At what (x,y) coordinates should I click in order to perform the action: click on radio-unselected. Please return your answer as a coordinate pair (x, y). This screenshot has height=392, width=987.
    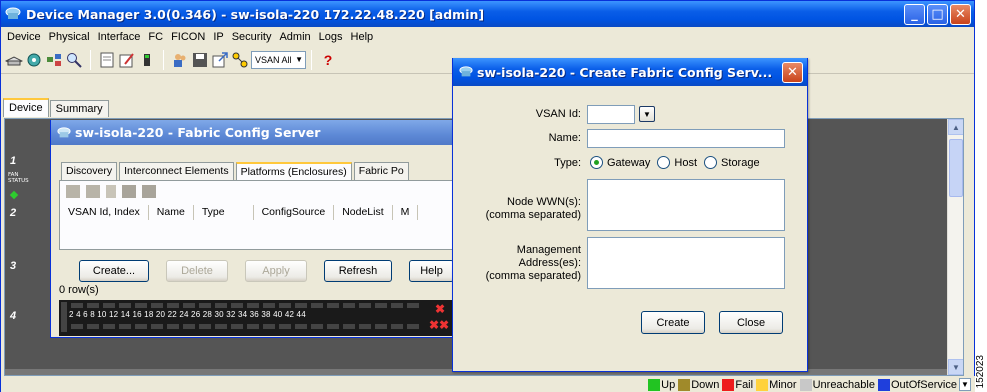
    Looking at the image, I should click on (664, 162).